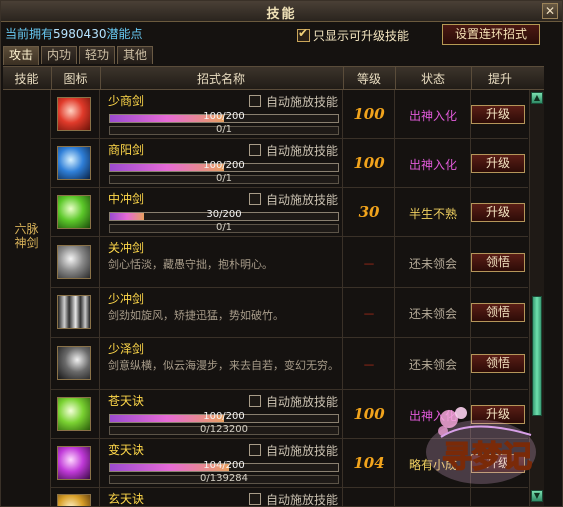 This screenshot has height=507, width=563. What do you see at coordinates (491, 34) in the screenshot?
I see `combo-setup-button: 设置连环招式` at bounding box center [491, 34].